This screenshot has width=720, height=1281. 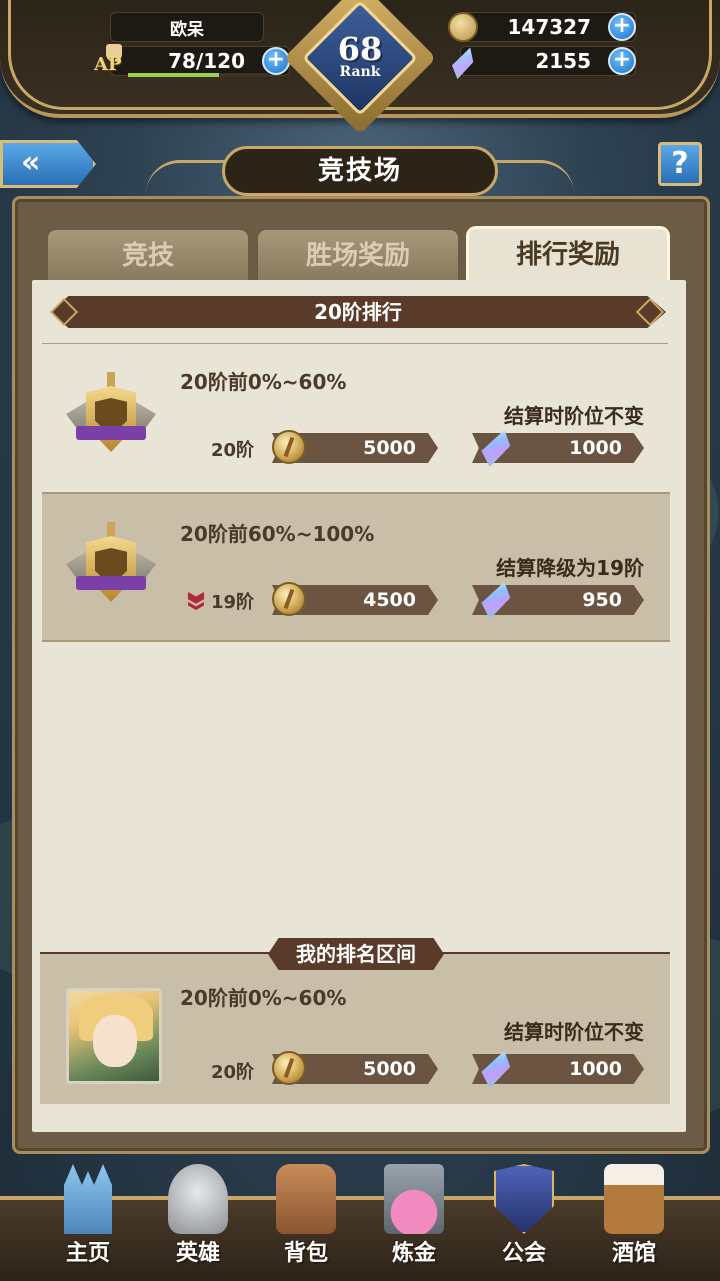 I want to click on rank-number: 68, so click(x=360, y=49).